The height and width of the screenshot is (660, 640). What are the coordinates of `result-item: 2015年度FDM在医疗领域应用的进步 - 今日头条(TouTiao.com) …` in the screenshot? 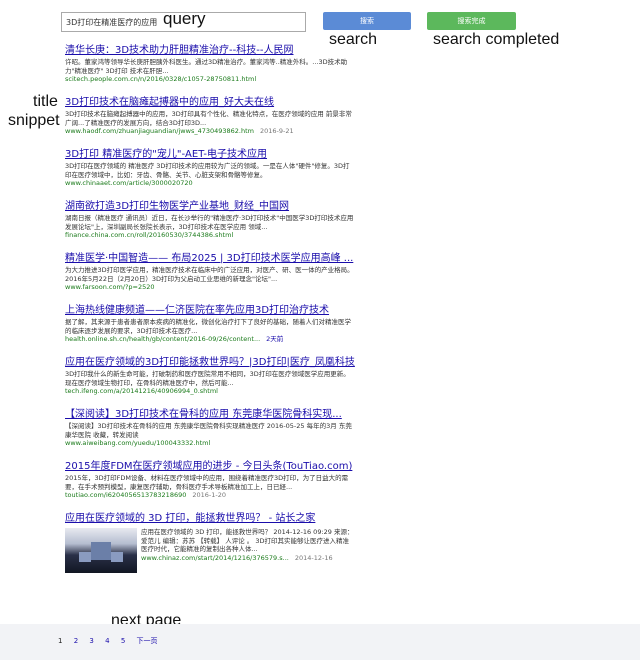 It's located at (210, 480).